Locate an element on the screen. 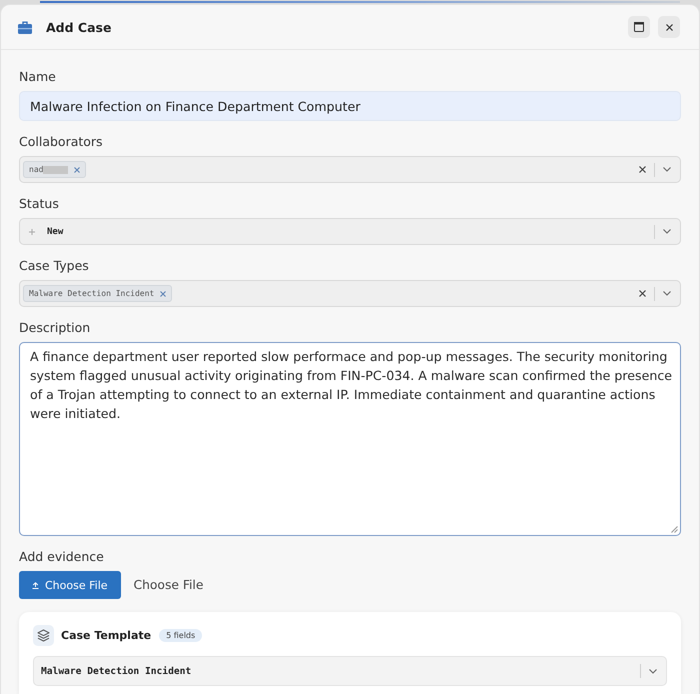 This screenshot has width=700, height=694. layers-icon is located at coordinates (43, 635).